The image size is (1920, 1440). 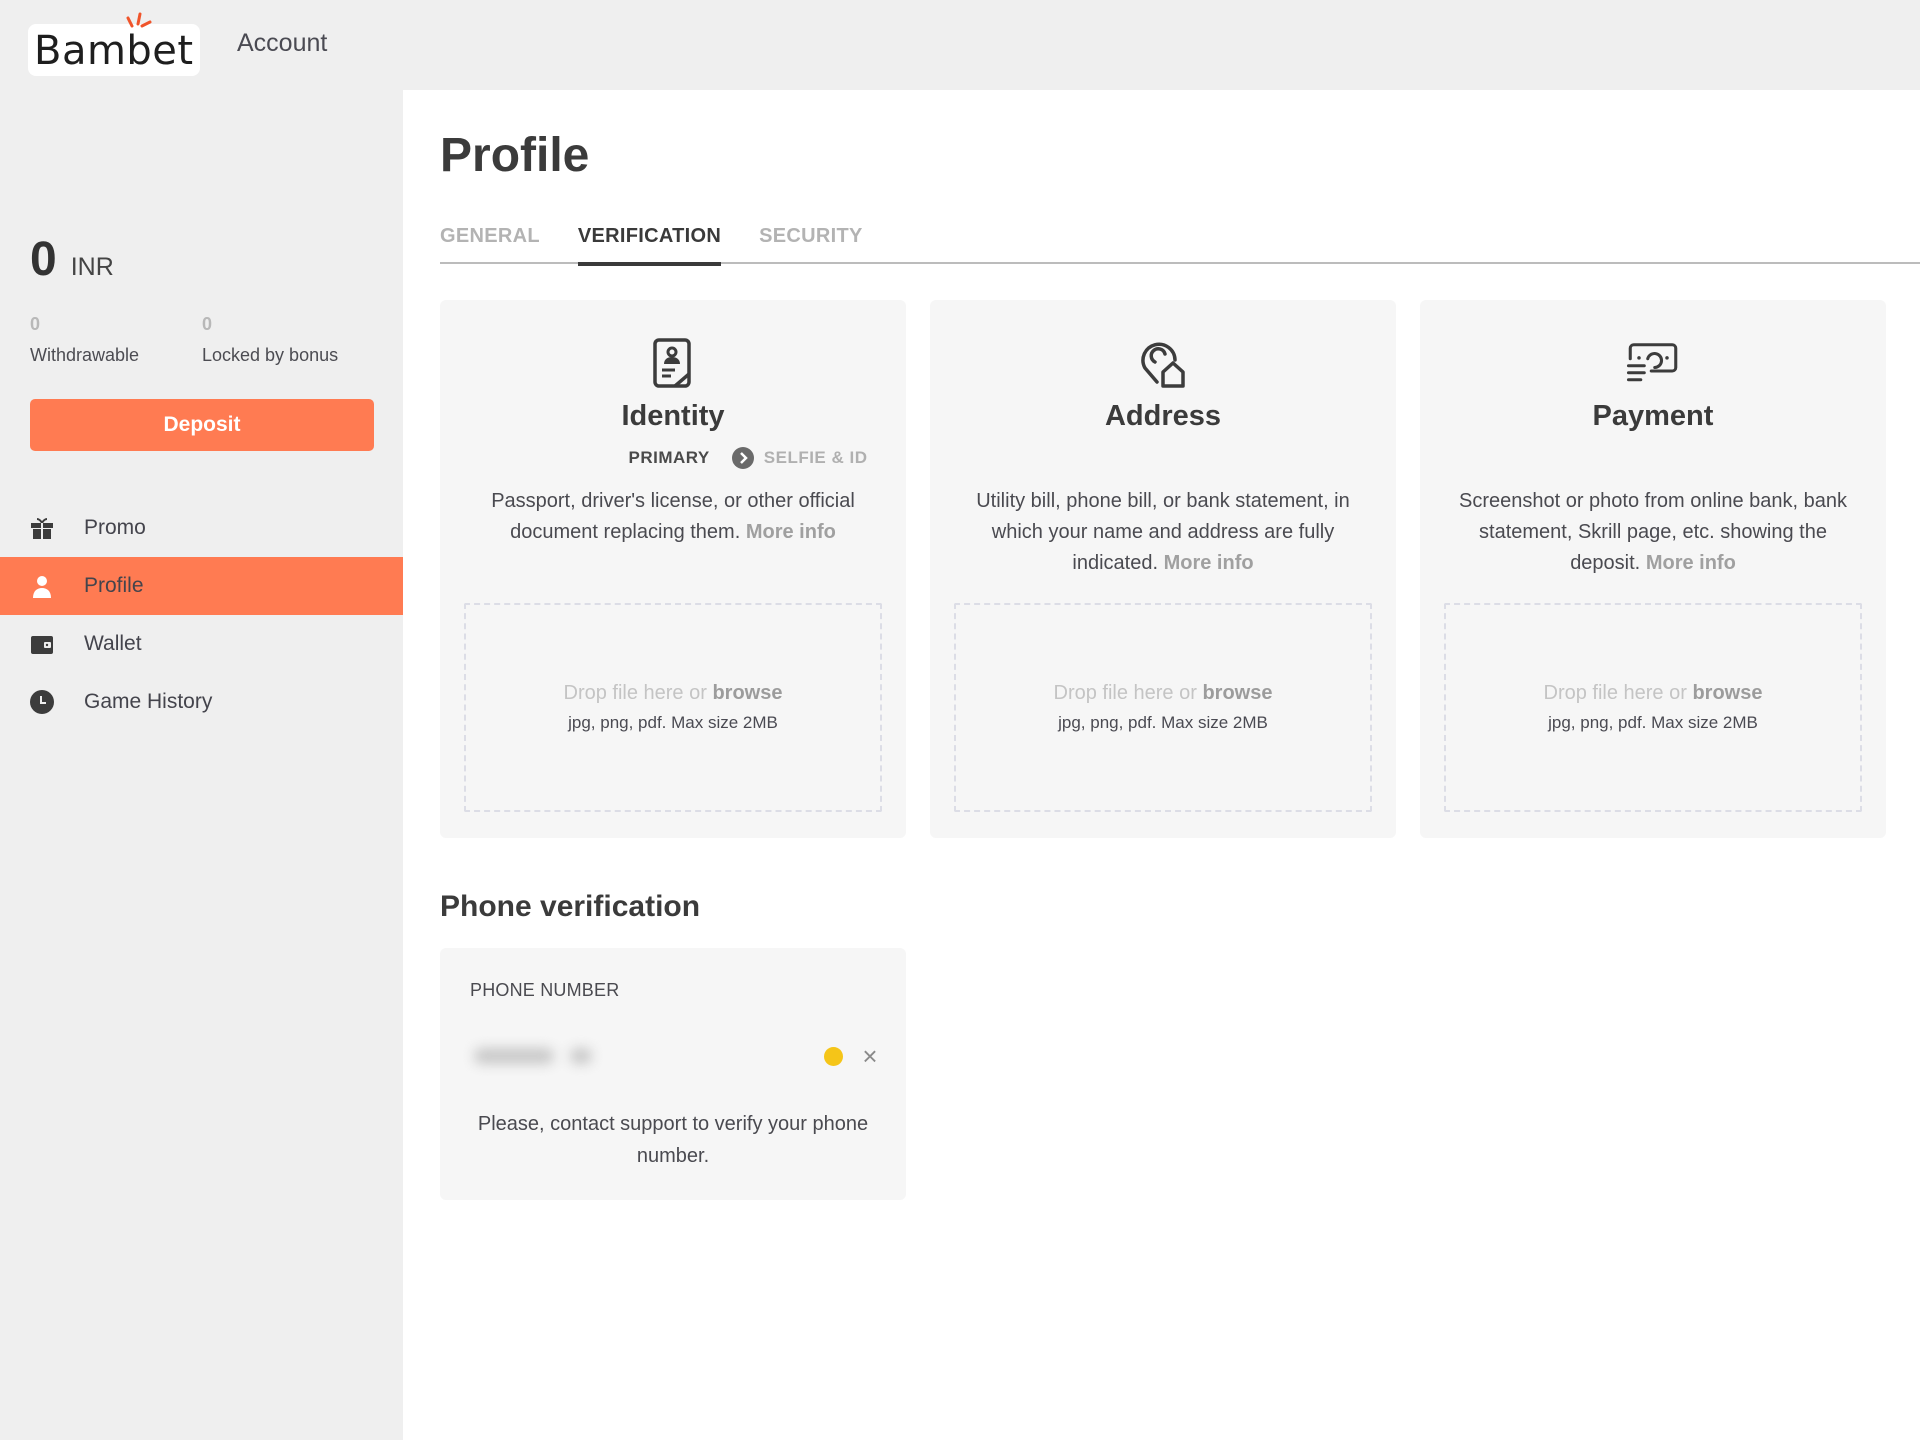 What do you see at coordinates (201, 586) in the screenshot?
I see `sidebar-item-profile: Profile` at bounding box center [201, 586].